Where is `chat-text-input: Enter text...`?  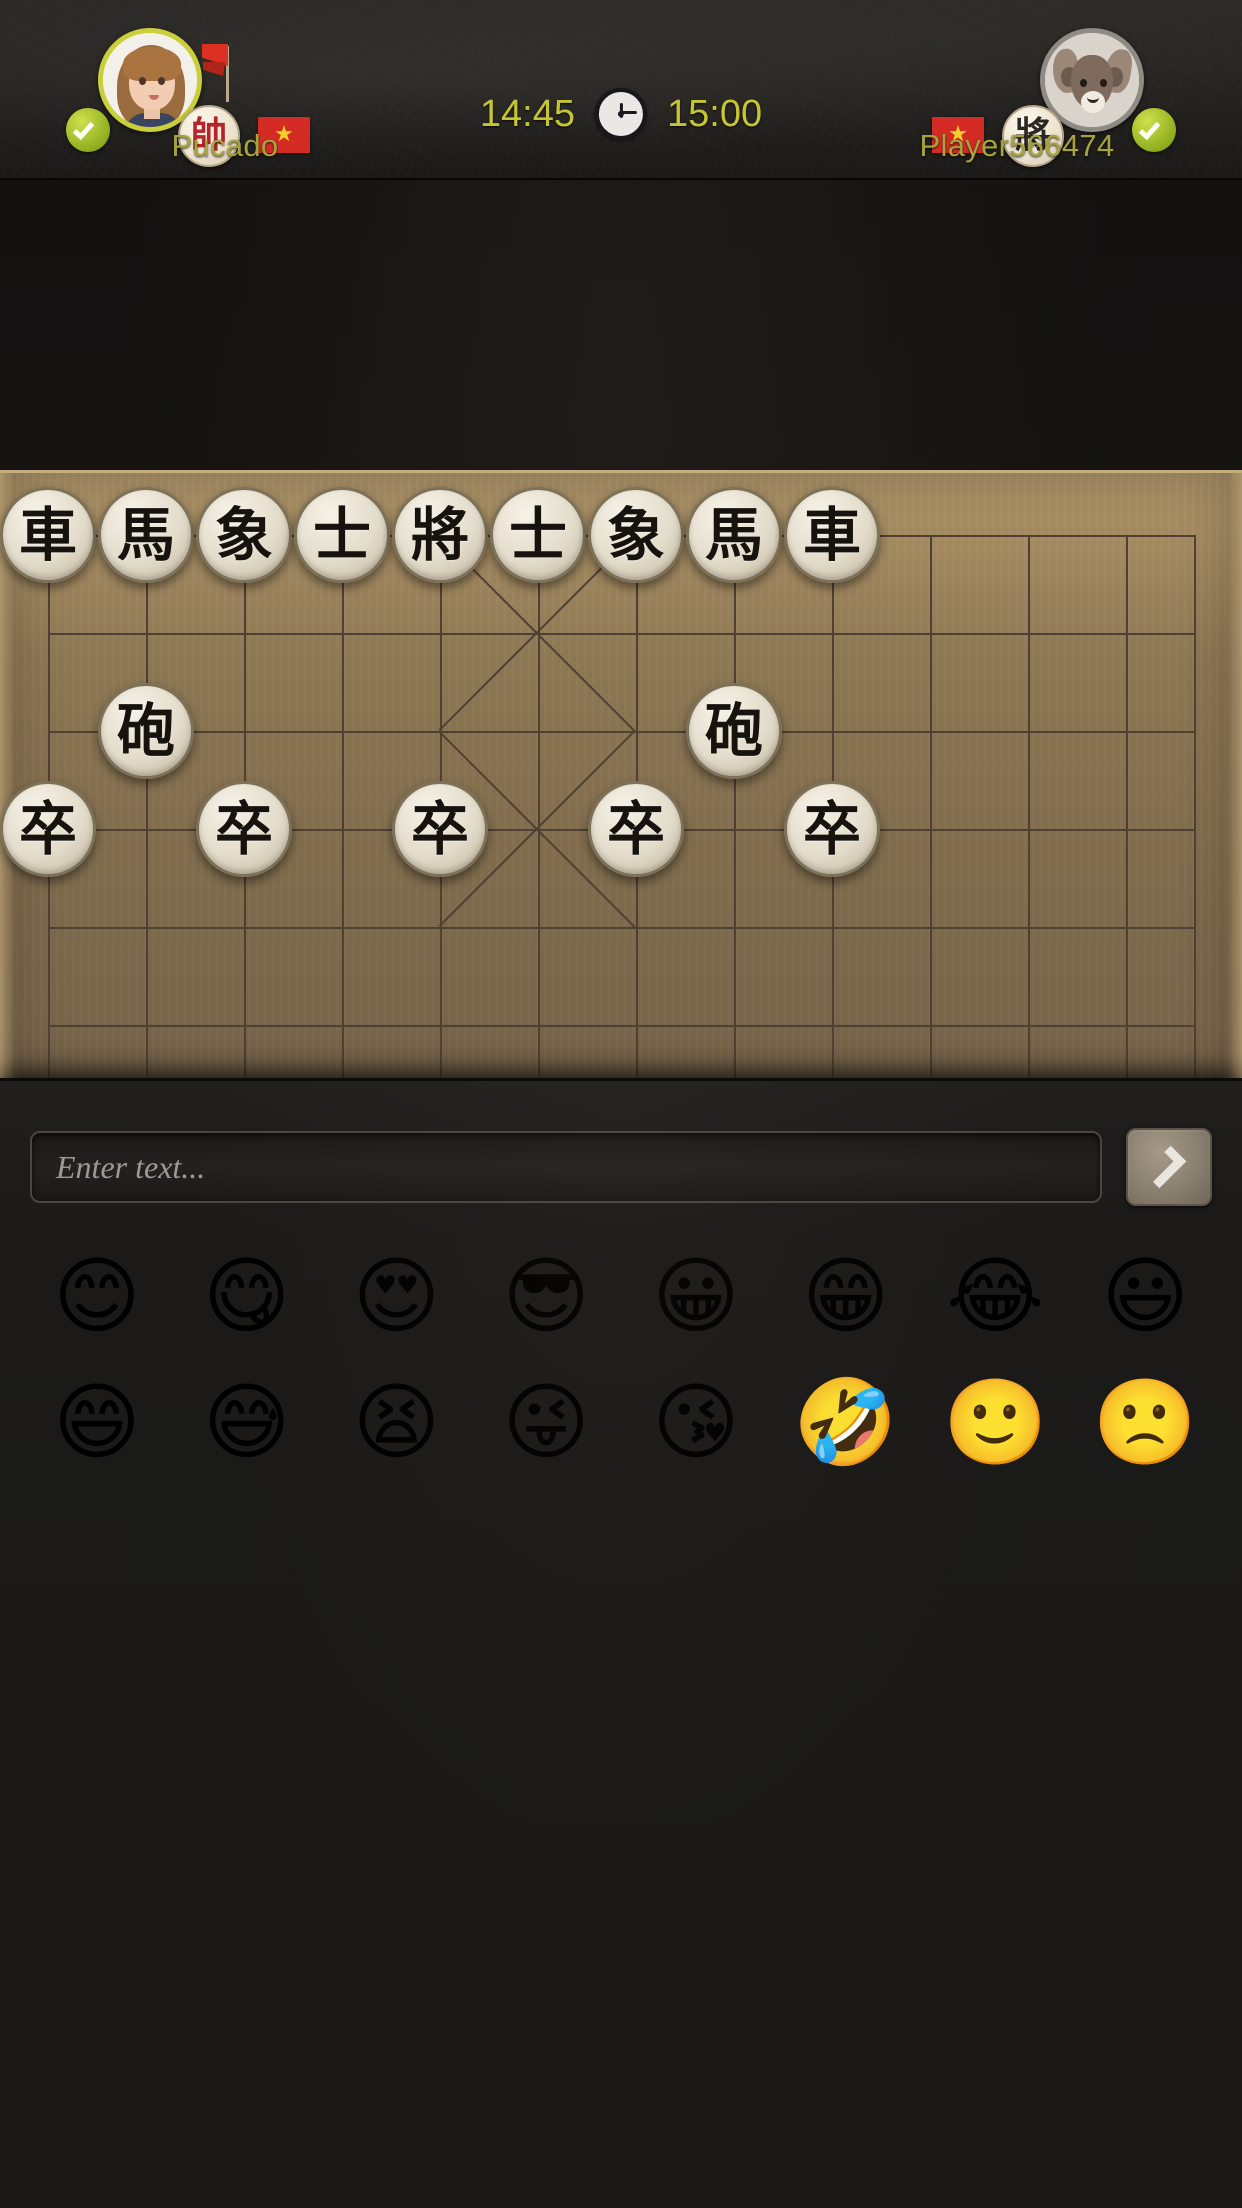 chat-text-input: Enter text... is located at coordinates (566, 1167).